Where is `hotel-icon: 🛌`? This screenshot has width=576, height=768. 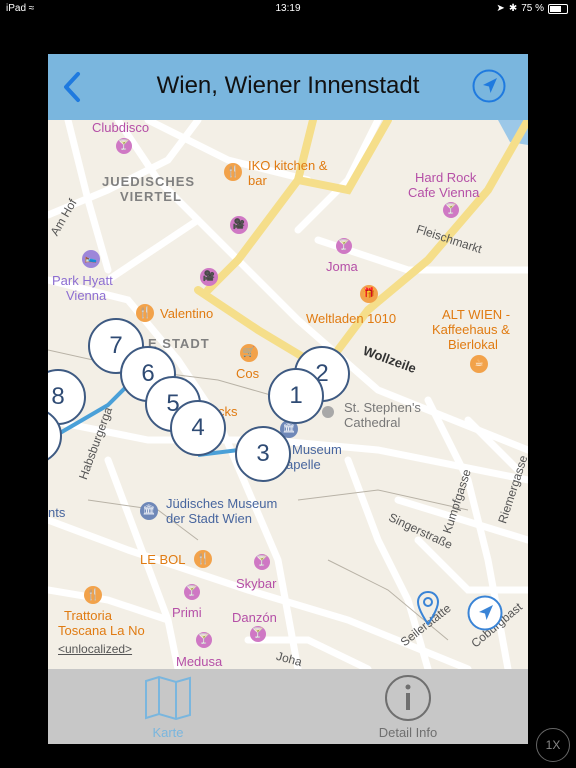 hotel-icon: 🛌 is located at coordinates (91, 259).